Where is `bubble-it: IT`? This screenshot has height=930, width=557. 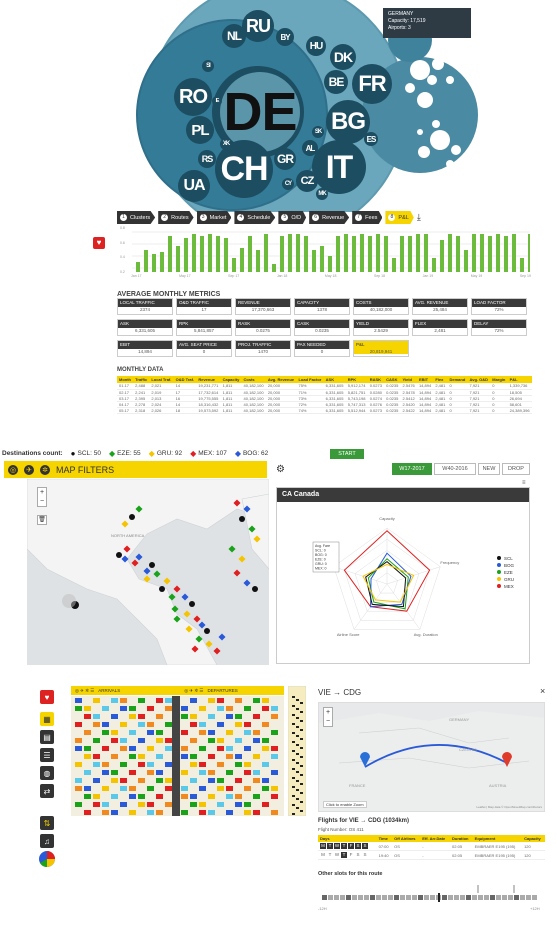 bubble-it: IT is located at coordinates (339, 167).